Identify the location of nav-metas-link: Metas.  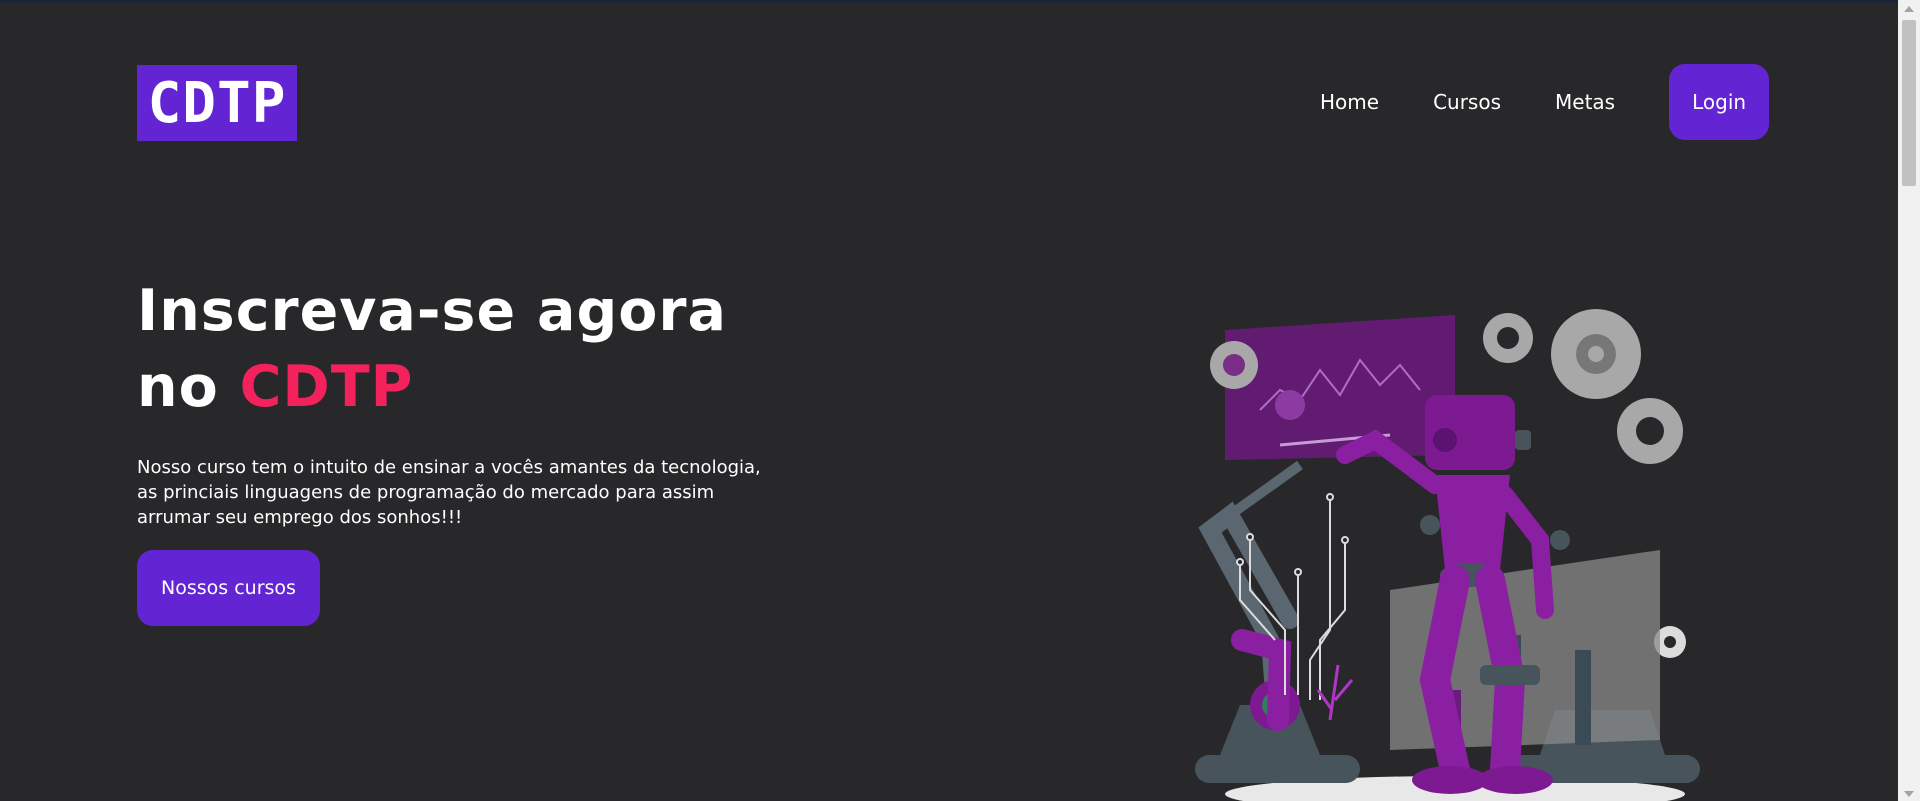
(1585, 102).